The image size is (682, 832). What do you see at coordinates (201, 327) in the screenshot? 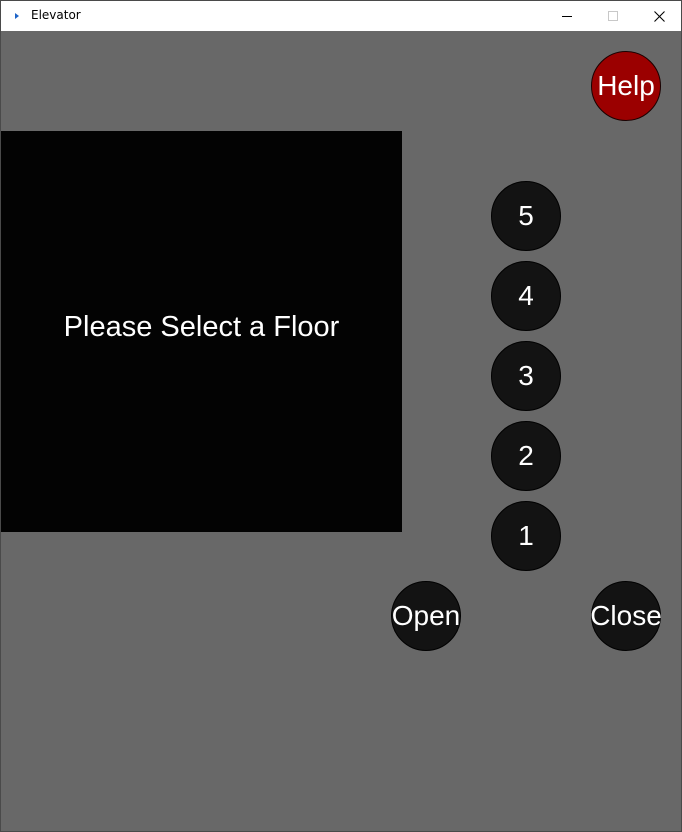
I see `display-message: Please Select a Floor` at bounding box center [201, 327].